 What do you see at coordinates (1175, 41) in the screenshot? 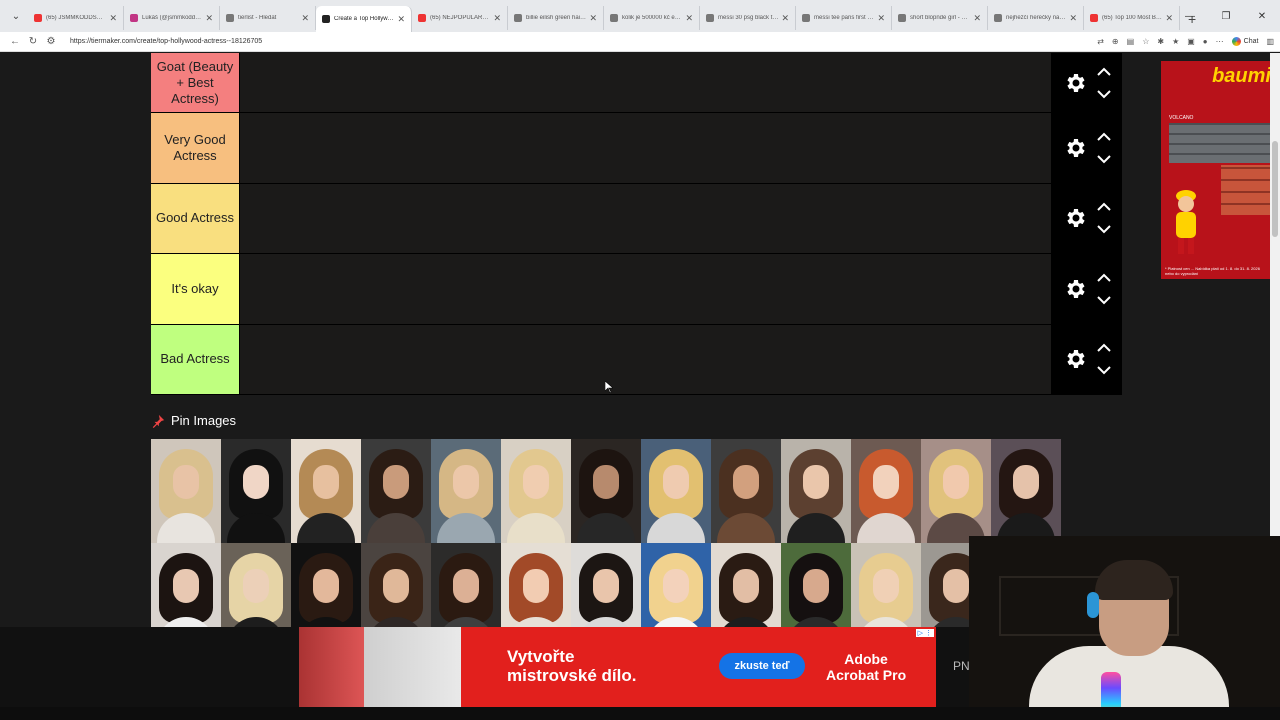
I see `favorites-icon: ★` at bounding box center [1175, 41].